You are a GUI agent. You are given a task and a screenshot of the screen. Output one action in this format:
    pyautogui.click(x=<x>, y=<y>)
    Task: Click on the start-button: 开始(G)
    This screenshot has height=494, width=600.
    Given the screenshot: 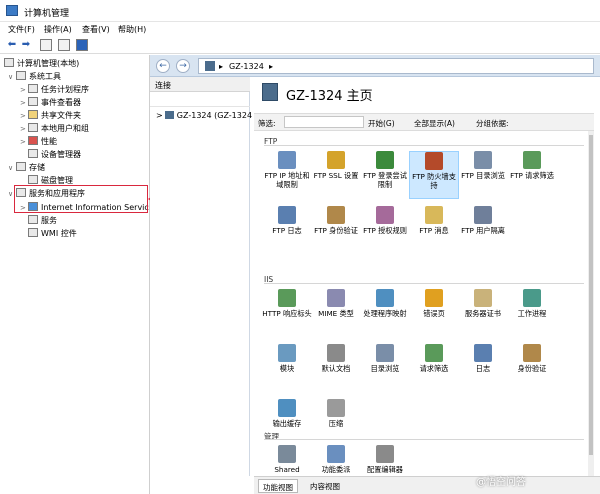 What is the action you would take?
    pyautogui.click(x=381, y=123)
    